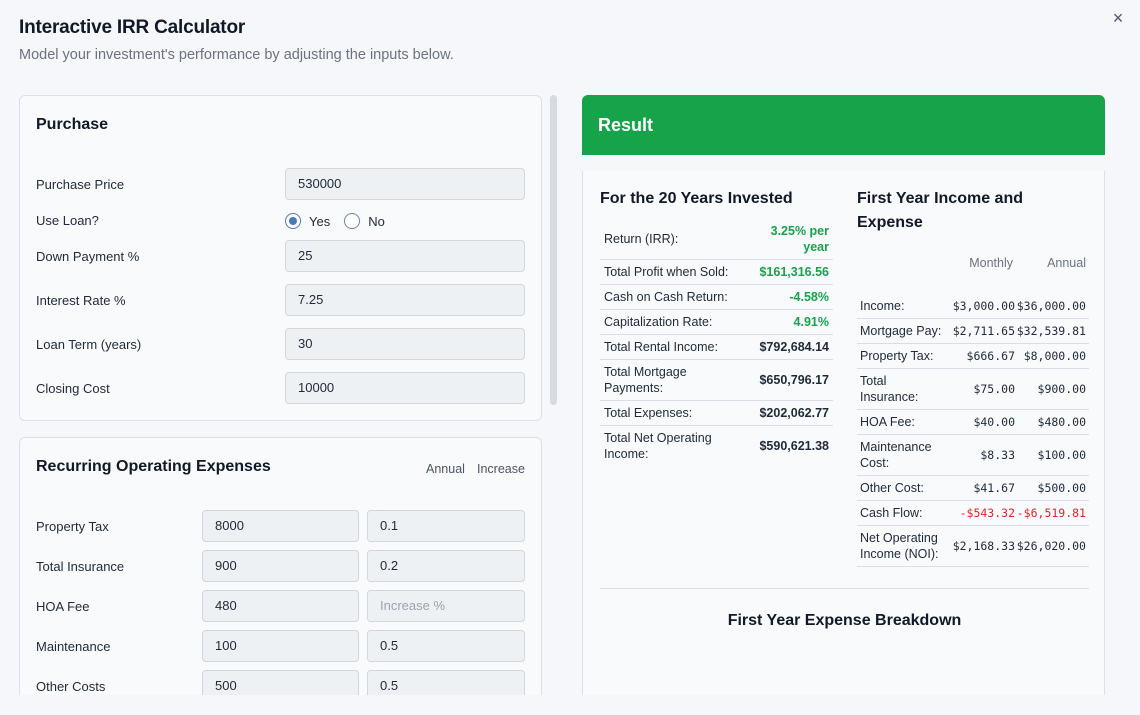 The image size is (1140, 715). I want to click on total-insurance-increase-input: 0.2, so click(446, 566).